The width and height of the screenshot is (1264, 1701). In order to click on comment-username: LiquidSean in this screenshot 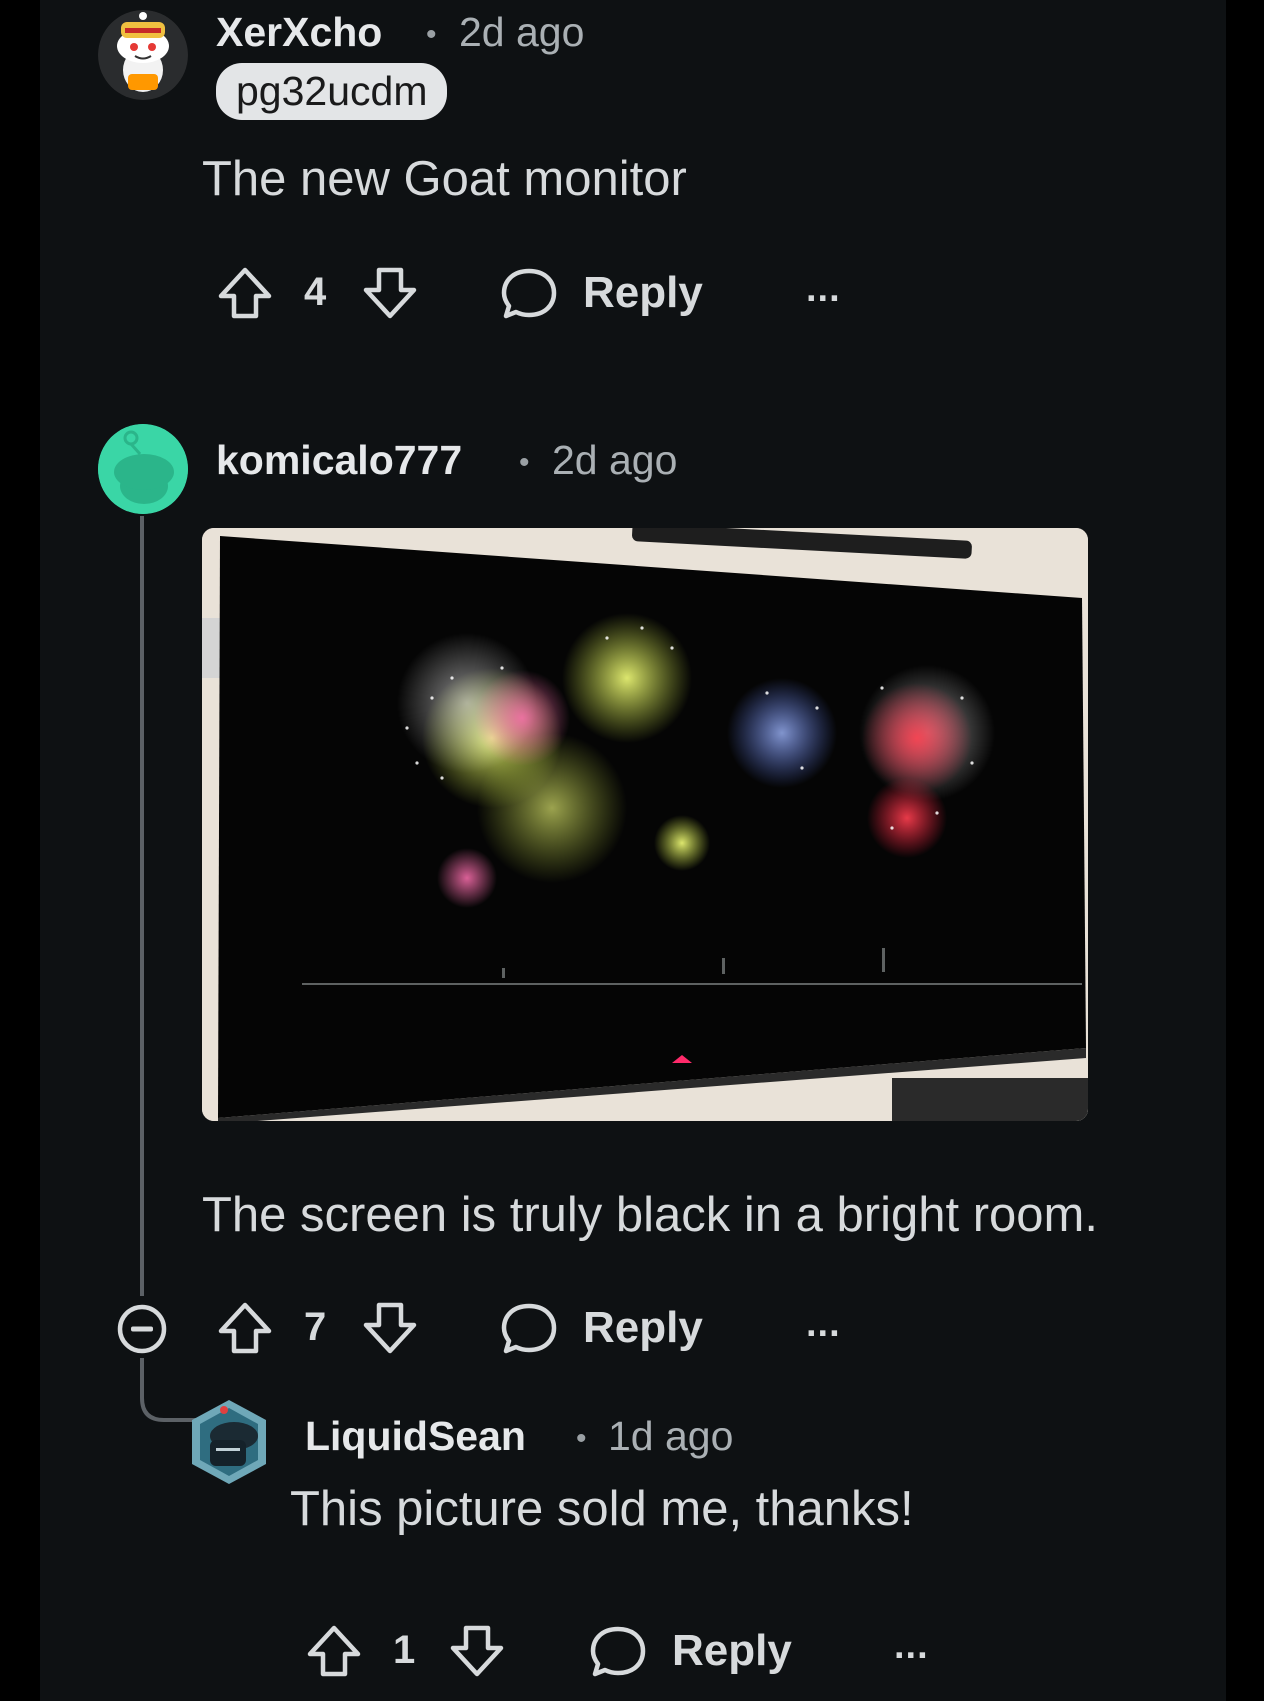, I will do `click(415, 1436)`.